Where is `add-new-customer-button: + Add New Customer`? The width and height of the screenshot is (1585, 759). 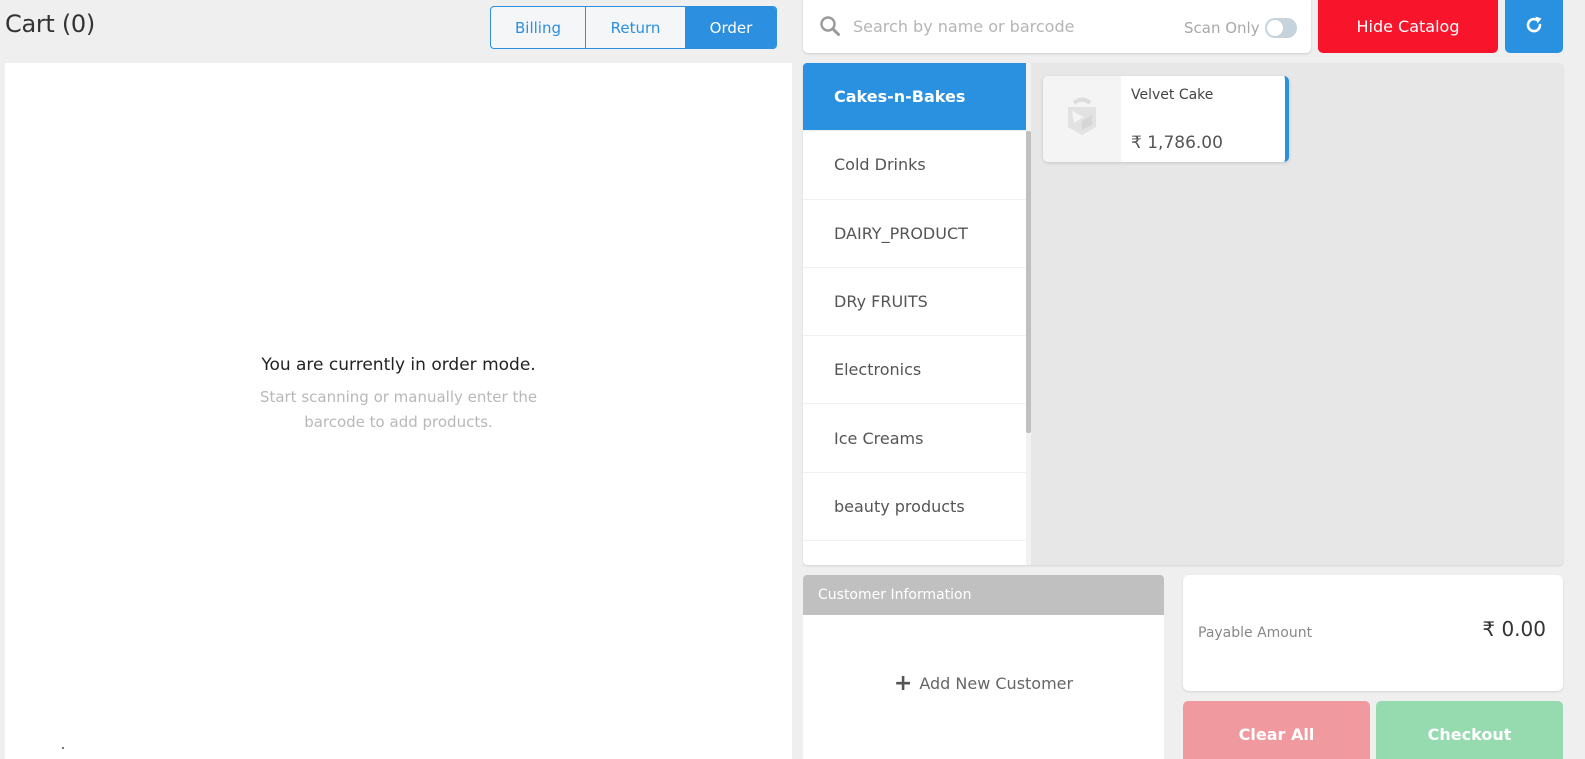 add-new-customer-button: + Add New Customer is located at coordinates (983, 683).